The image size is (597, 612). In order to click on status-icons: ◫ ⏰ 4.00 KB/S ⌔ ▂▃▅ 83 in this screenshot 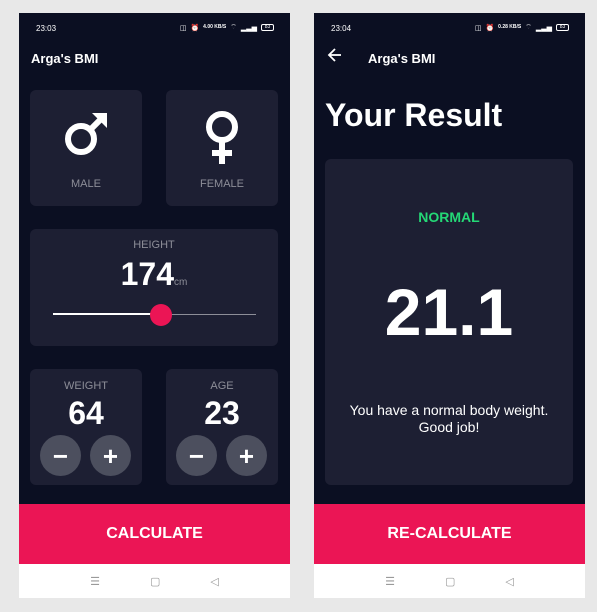, I will do `click(227, 27)`.